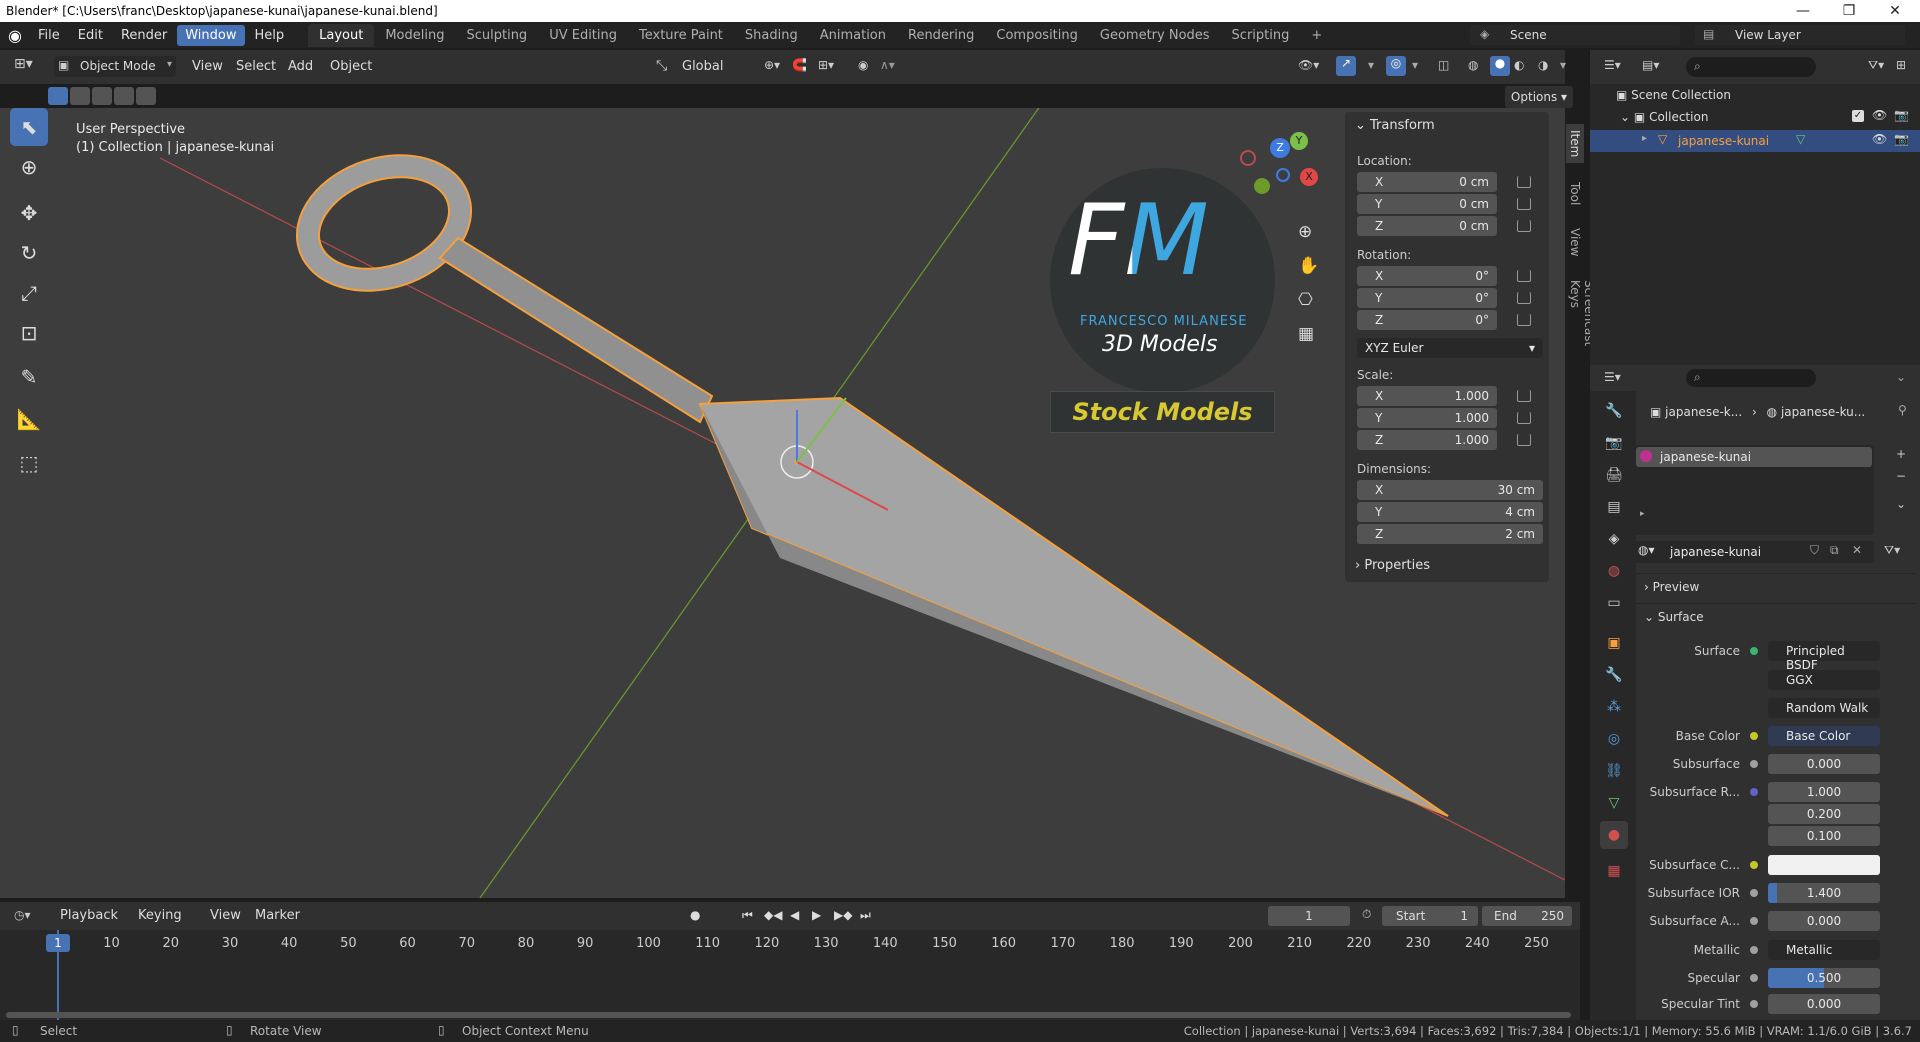  What do you see at coordinates (771, 35) in the screenshot?
I see `tab-shading: Shading` at bounding box center [771, 35].